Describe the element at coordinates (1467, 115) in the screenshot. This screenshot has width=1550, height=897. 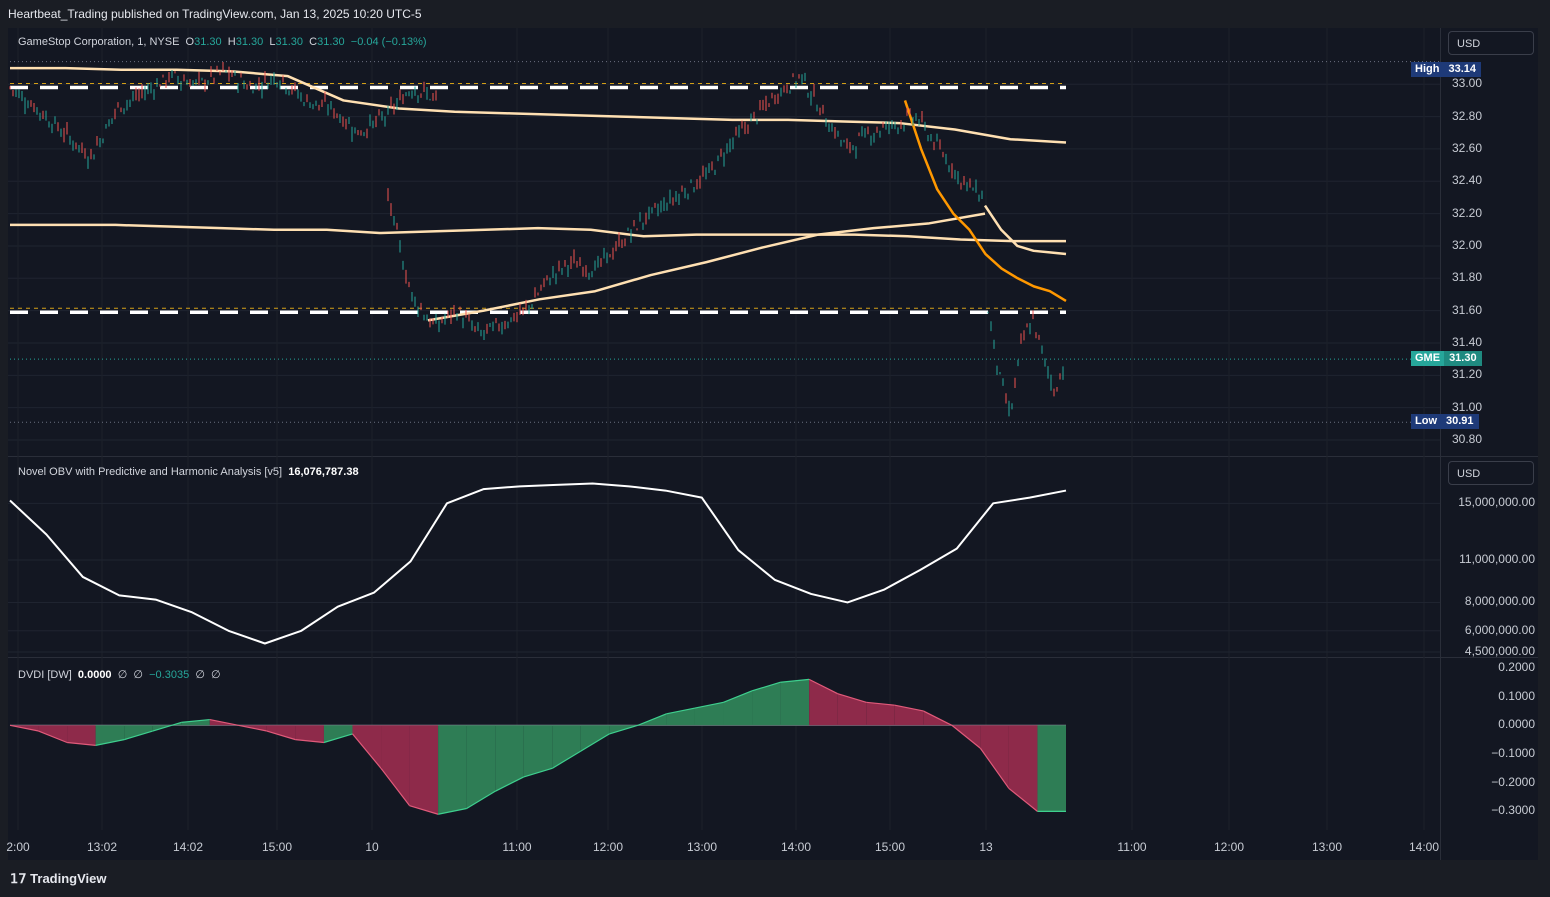
I see `price-tick-label: 32.80` at that location.